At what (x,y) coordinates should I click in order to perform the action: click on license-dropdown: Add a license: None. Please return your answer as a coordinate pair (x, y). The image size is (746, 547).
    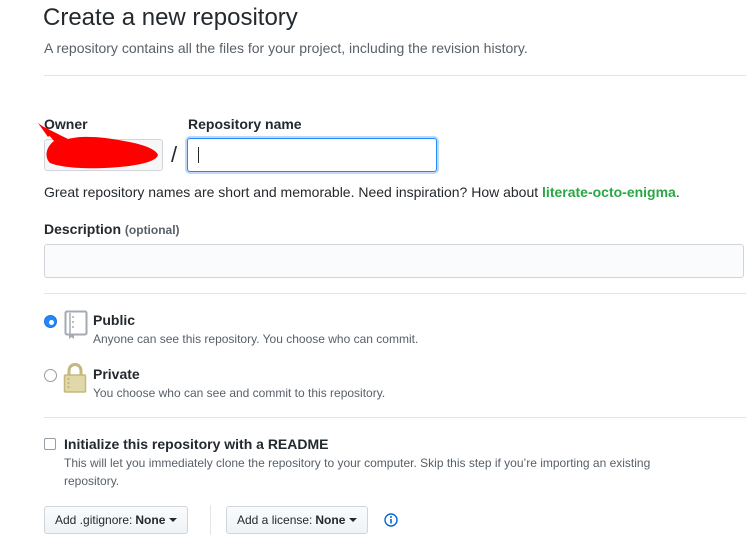
    Looking at the image, I should click on (297, 520).